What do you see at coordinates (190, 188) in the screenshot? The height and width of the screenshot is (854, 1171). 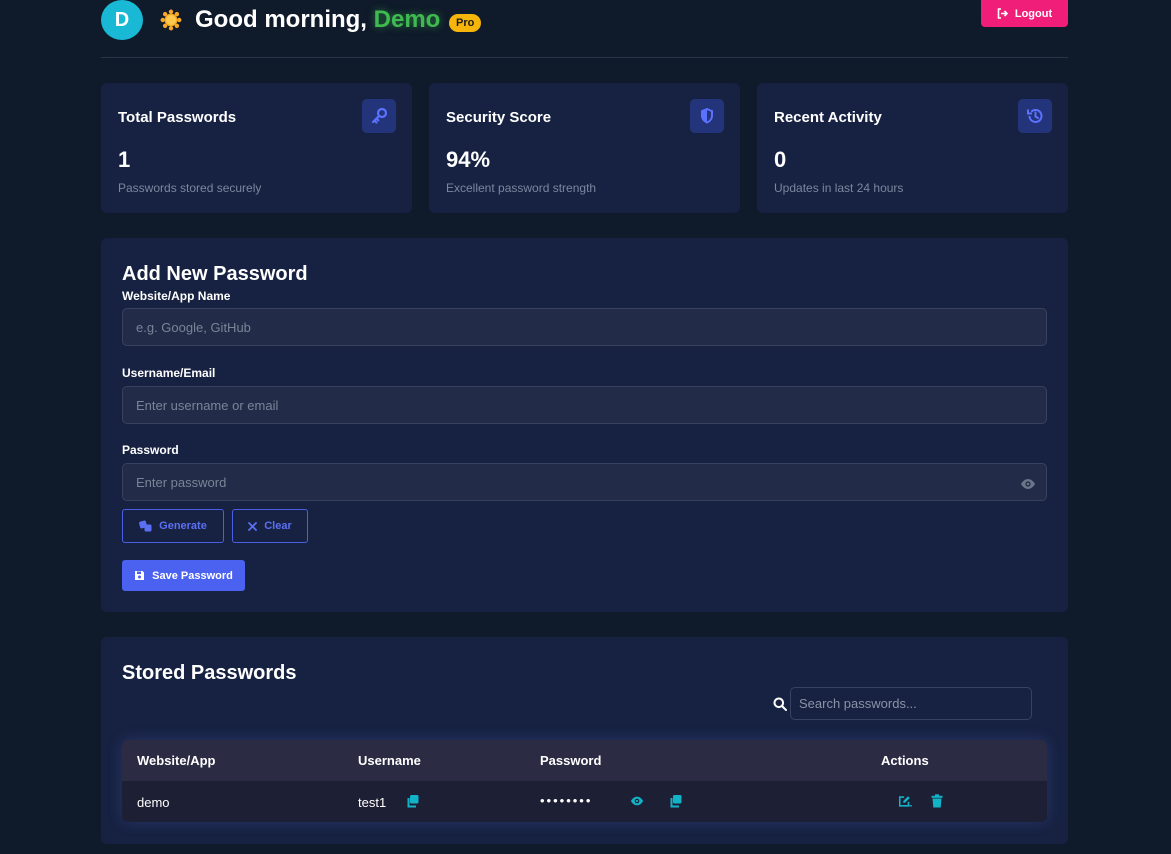 I see `stat-desc: Passwords stored securely` at bounding box center [190, 188].